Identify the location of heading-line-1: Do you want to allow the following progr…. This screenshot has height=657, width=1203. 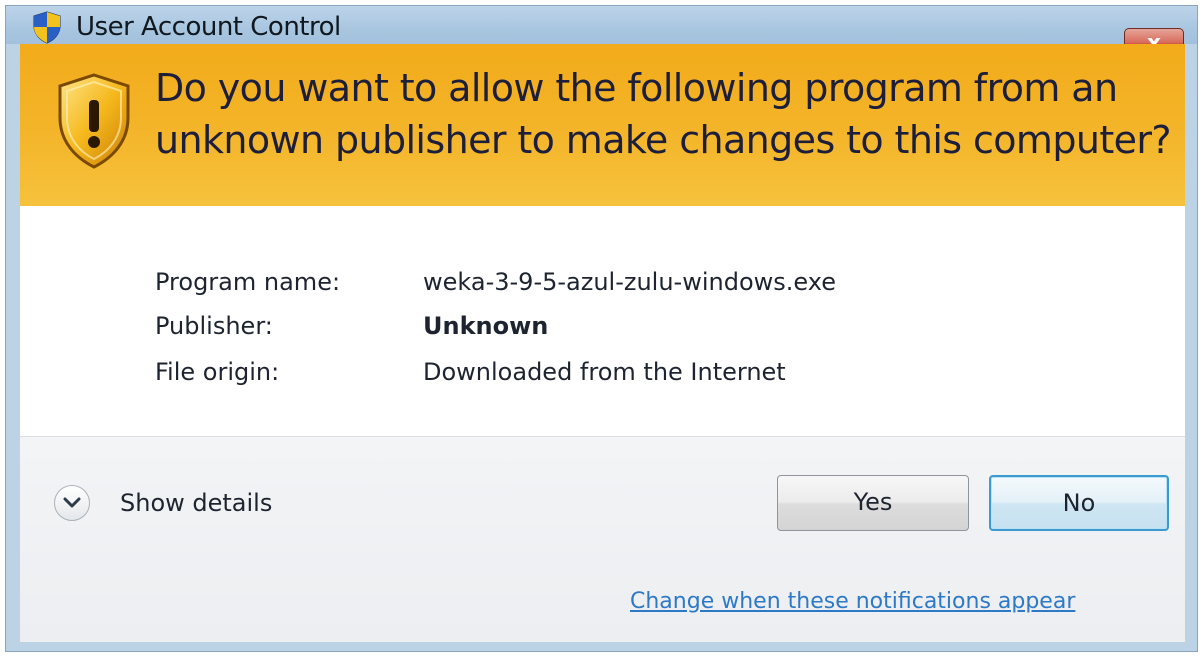
(636, 88).